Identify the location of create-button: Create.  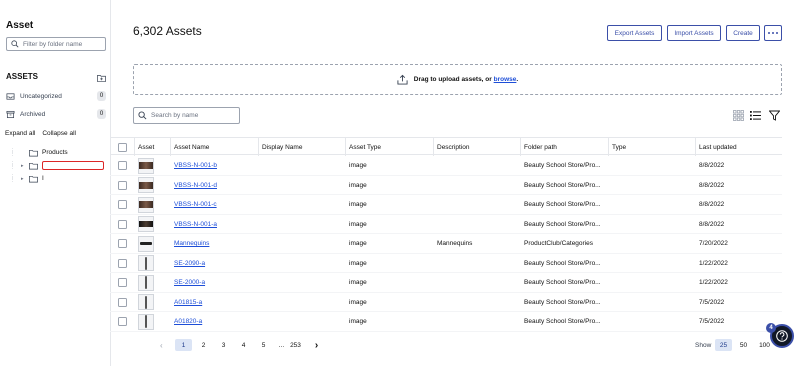
(743, 33).